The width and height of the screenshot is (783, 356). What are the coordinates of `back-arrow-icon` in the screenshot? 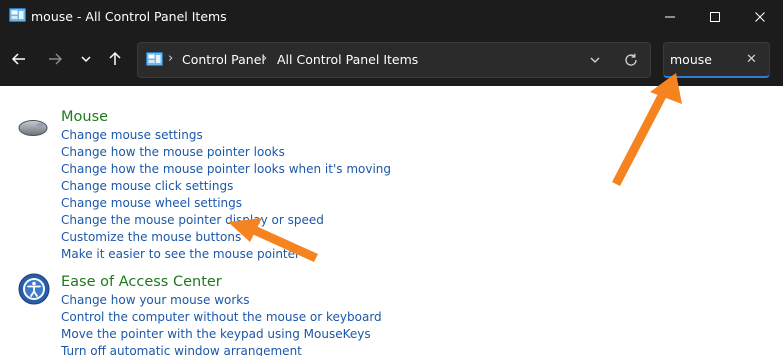 It's located at (18, 59).